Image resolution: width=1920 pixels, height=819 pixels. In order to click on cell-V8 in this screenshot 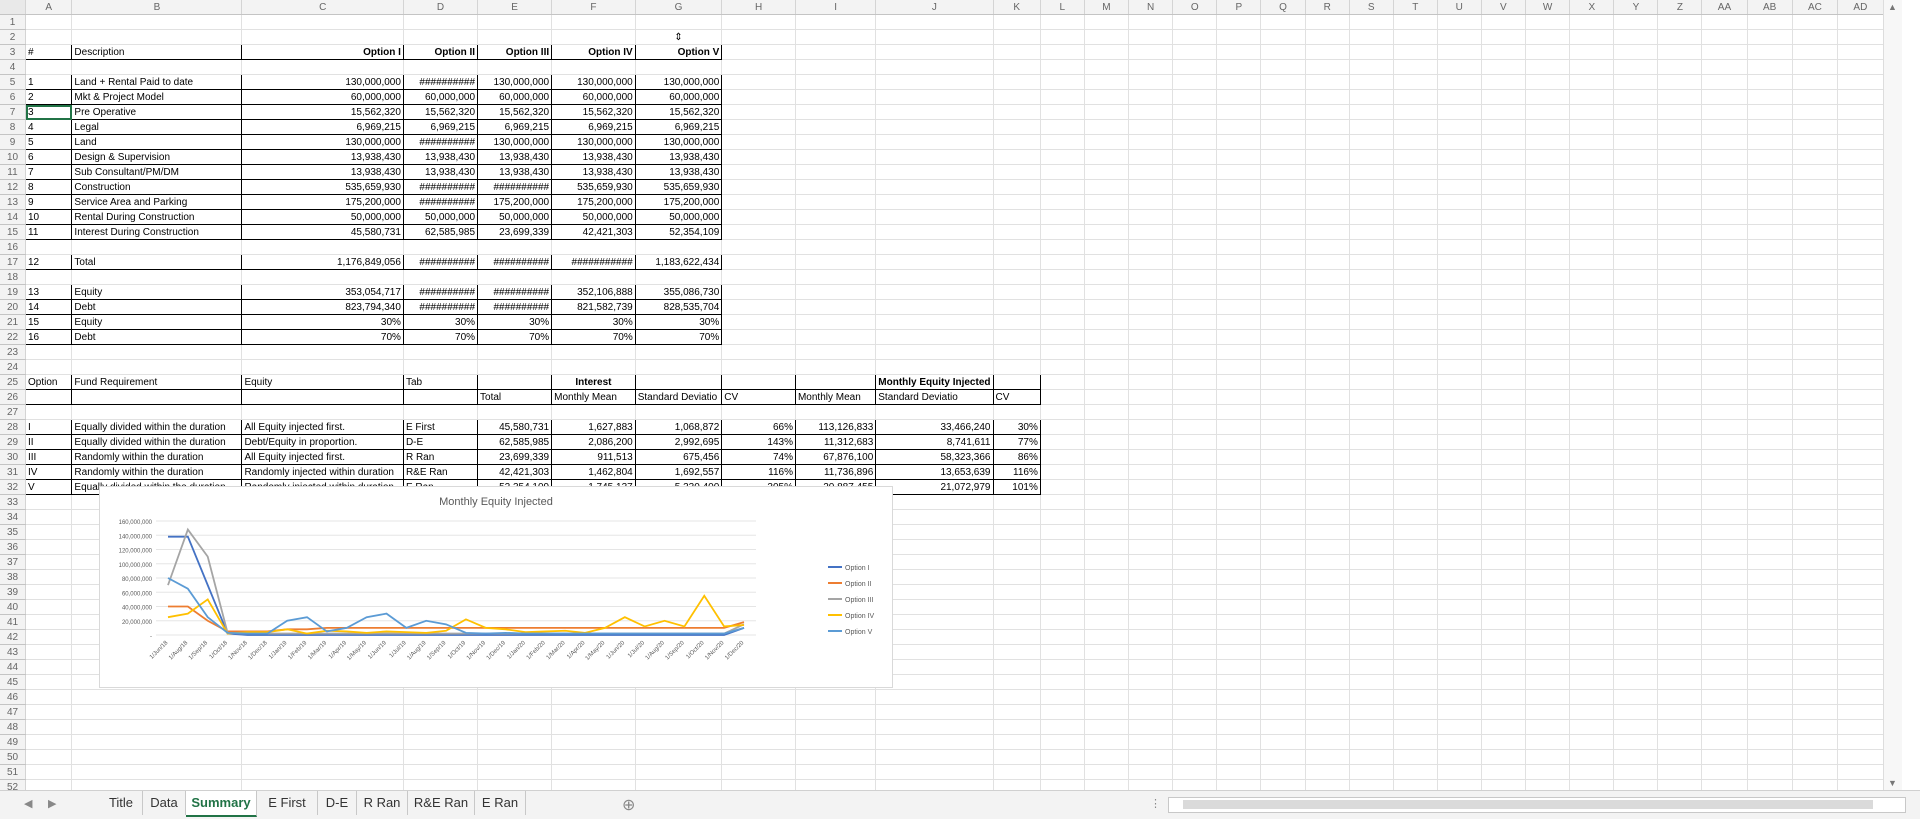, I will do `click(1503, 127)`.